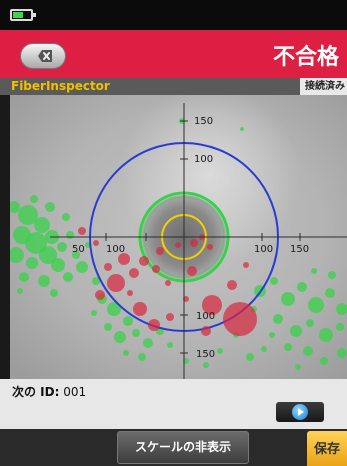  What do you see at coordinates (203, 159) in the screenshot?
I see `scale-label-y-100-top: 100` at bounding box center [203, 159].